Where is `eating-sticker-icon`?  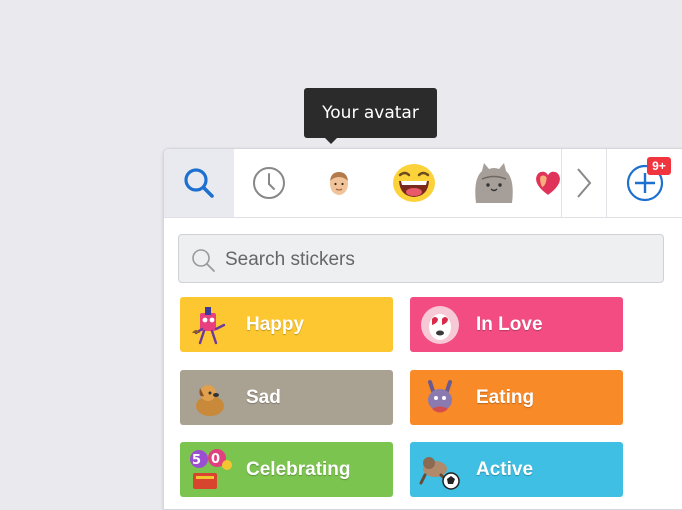
eating-sticker-icon is located at coordinates (440, 397).